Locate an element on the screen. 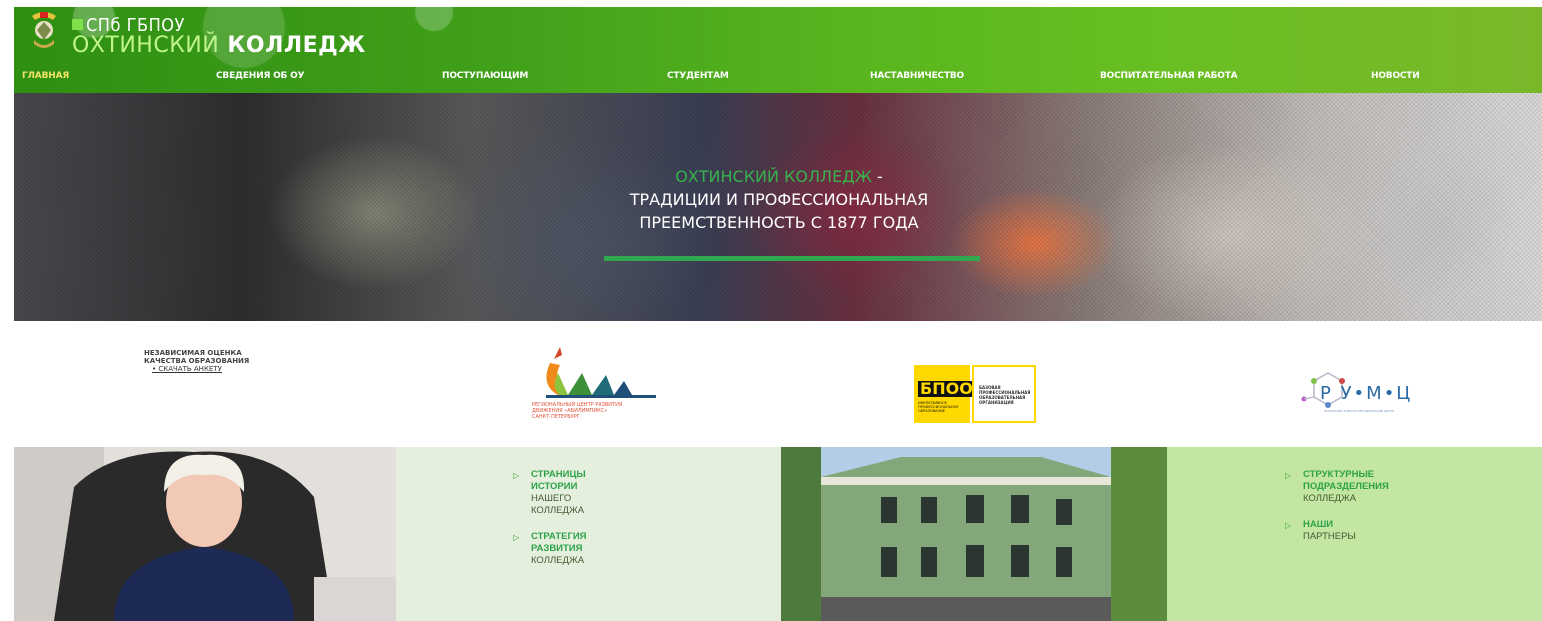 This screenshot has height=621, width=1542. link-our-partners: ▷ НАШИ ПАРТНЕРЫ is located at coordinates (1337, 531).